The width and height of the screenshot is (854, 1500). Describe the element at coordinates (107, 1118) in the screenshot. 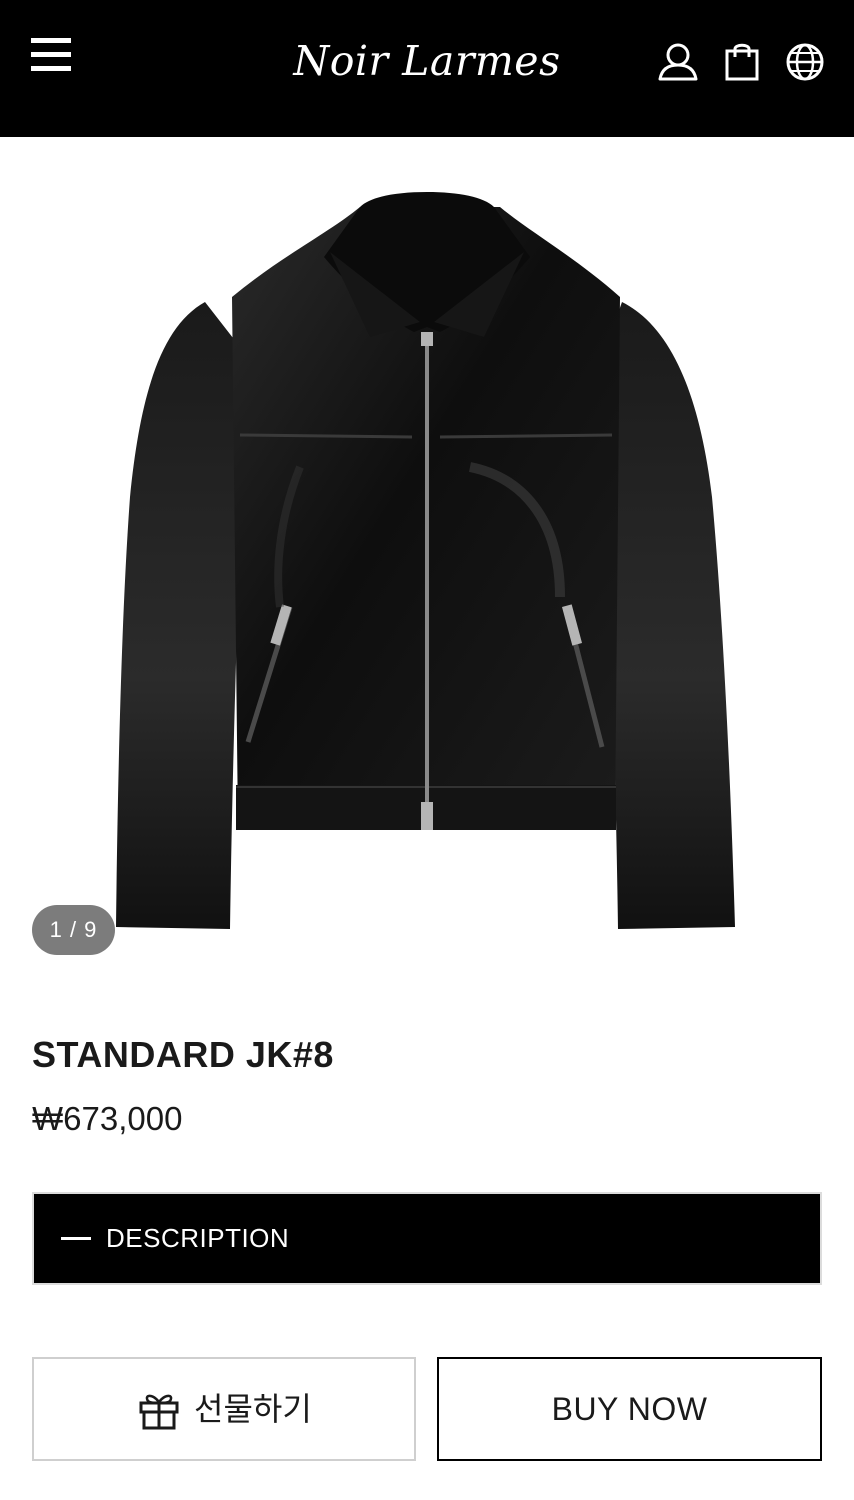

I see `product-price: ₩673,000` at that location.